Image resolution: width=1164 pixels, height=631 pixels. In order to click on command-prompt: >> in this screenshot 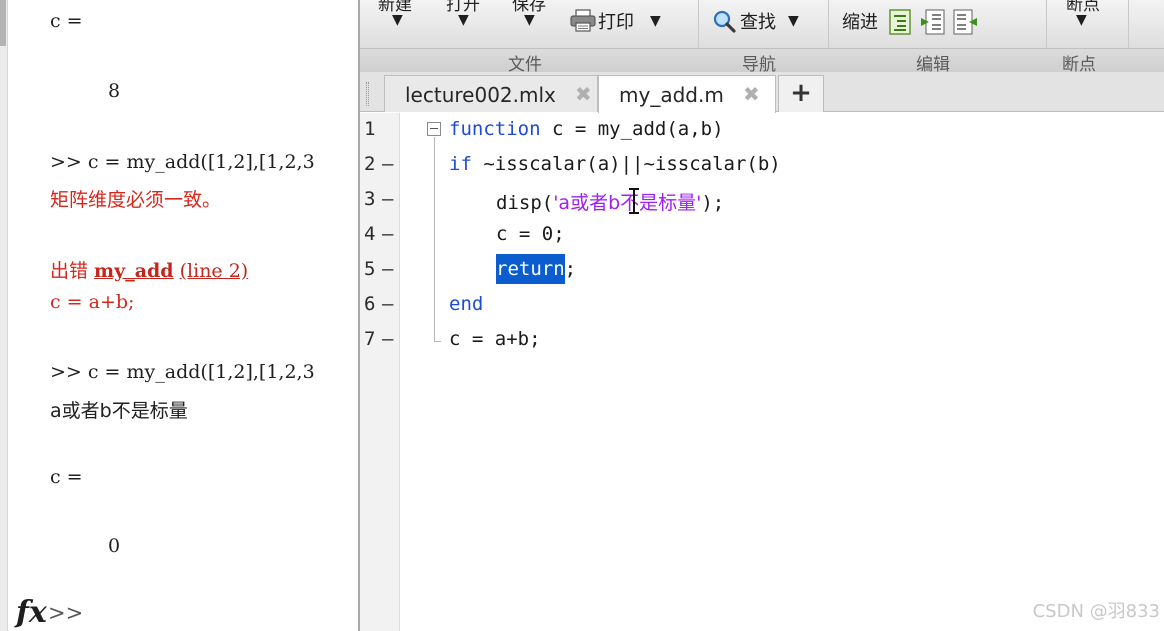, I will do `click(65, 613)`.